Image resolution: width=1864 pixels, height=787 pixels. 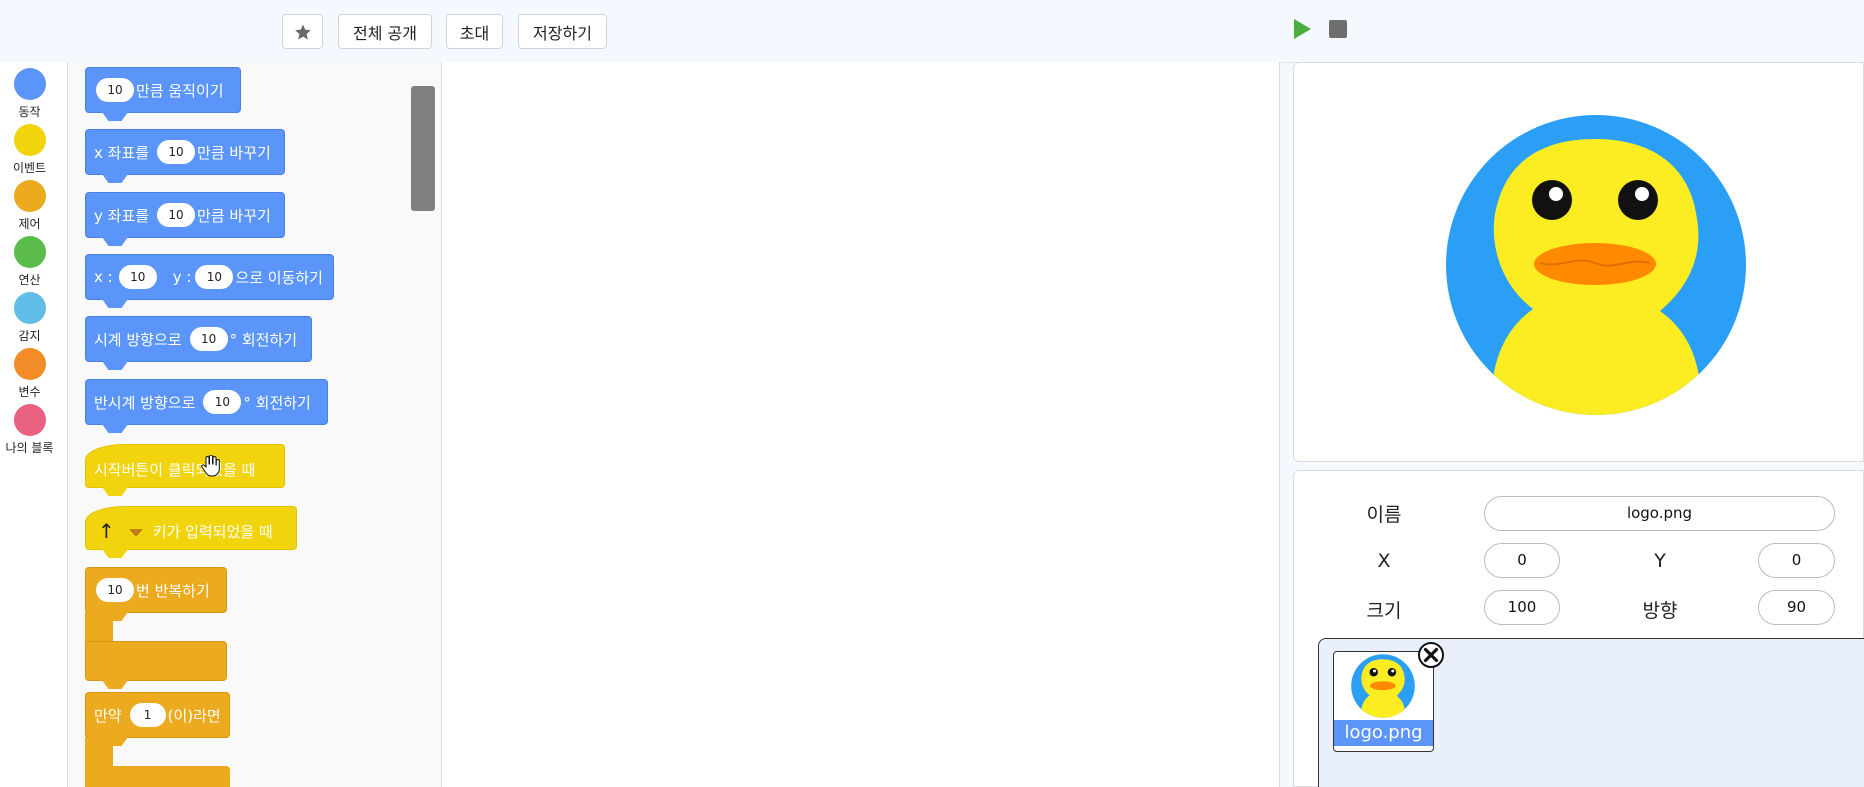 What do you see at coordinates (29, 168) in the screenshot?
I see `category-label: 이벤트` at bounding box center [29, 168].